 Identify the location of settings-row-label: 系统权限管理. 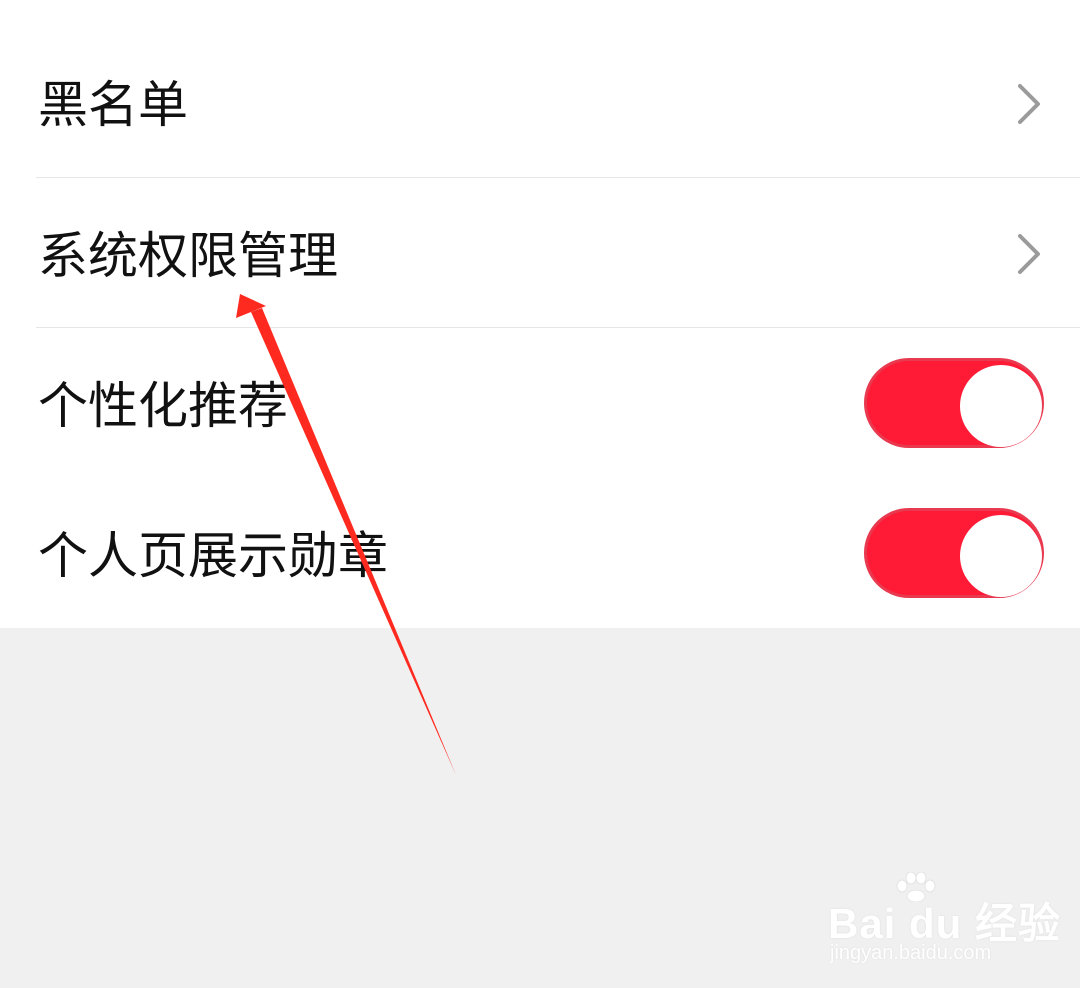
(188, 256).